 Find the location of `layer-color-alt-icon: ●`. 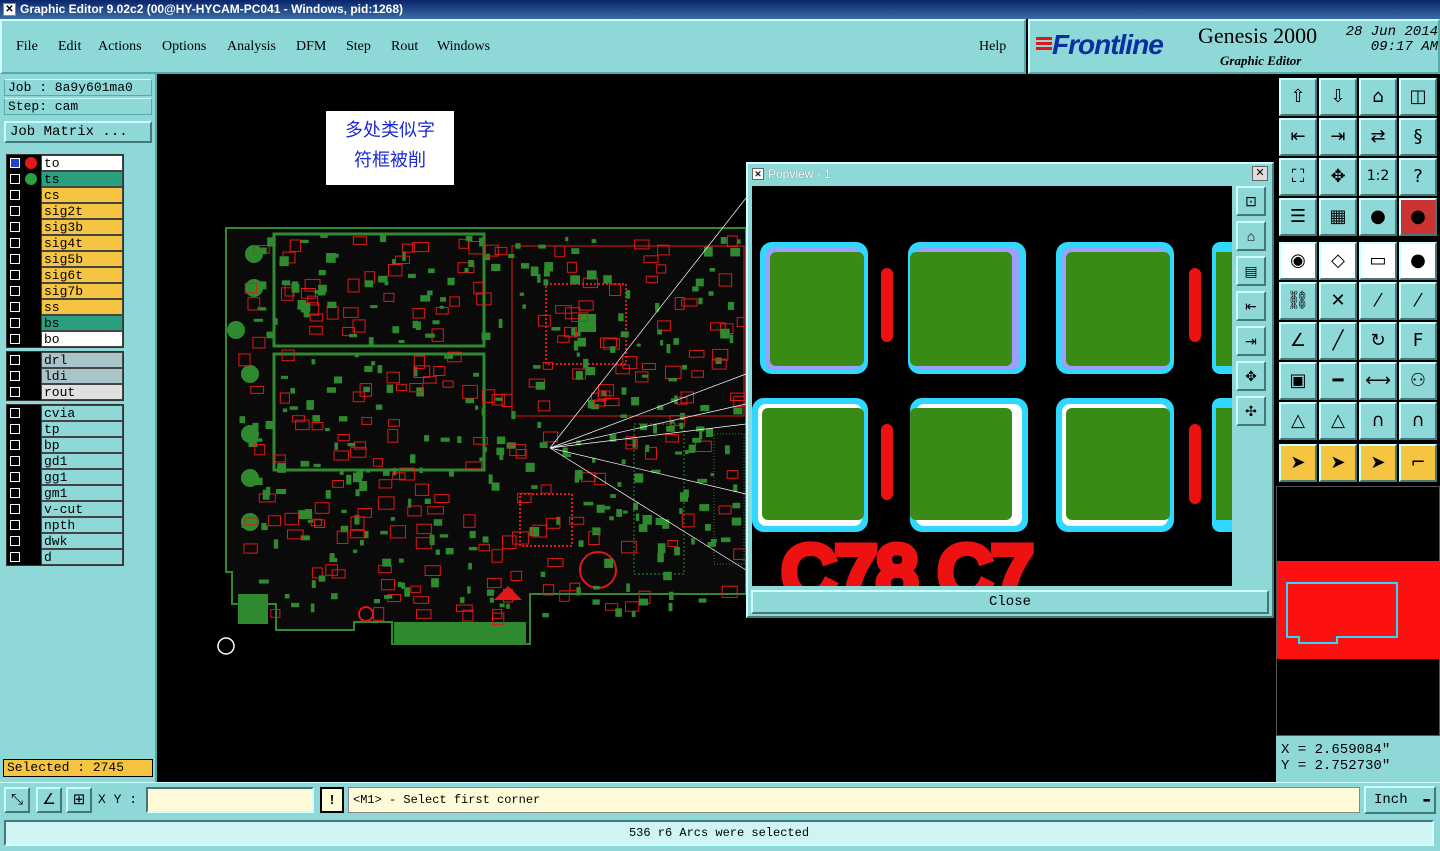

layer-color-alt-icon: ● is located at coordinates (1418, 217).